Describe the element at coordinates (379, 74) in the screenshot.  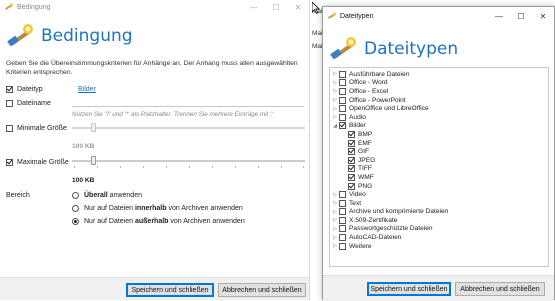
I see `tree-item-label: Ausführbare Dateien` at that location.